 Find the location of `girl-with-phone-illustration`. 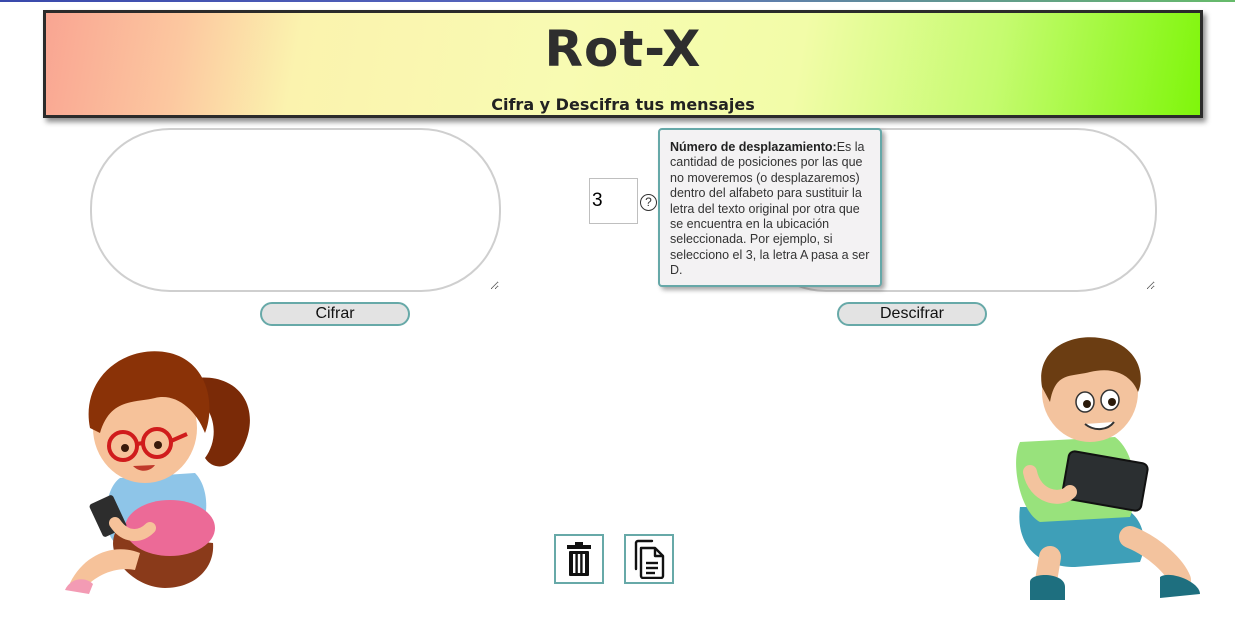

girl-with-phone-illustration is located at coordinates (157, 472).